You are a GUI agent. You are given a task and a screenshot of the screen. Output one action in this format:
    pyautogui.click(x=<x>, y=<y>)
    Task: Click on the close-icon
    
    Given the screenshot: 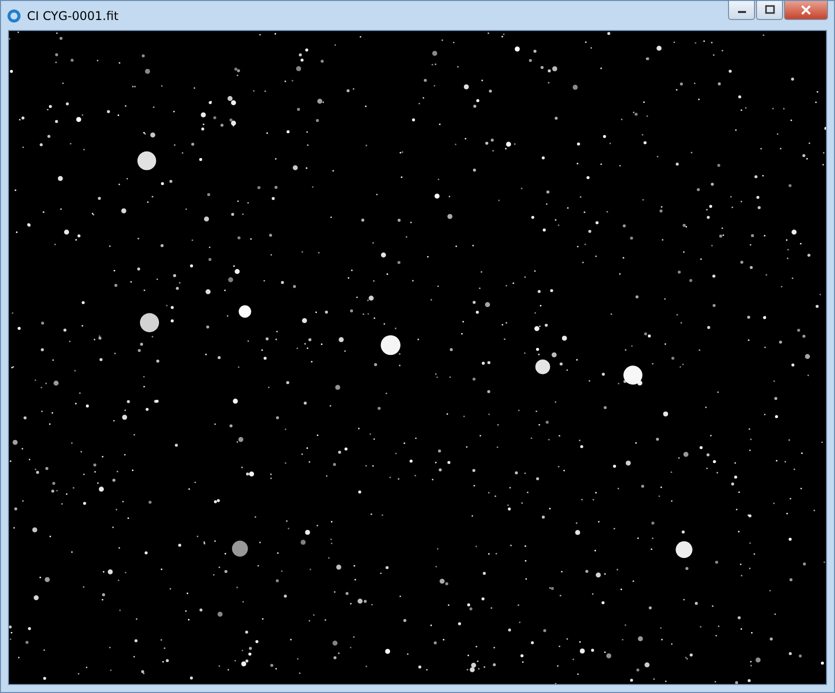 What is the action you would take?
    pyautogui.click(x=806, y=10)
    